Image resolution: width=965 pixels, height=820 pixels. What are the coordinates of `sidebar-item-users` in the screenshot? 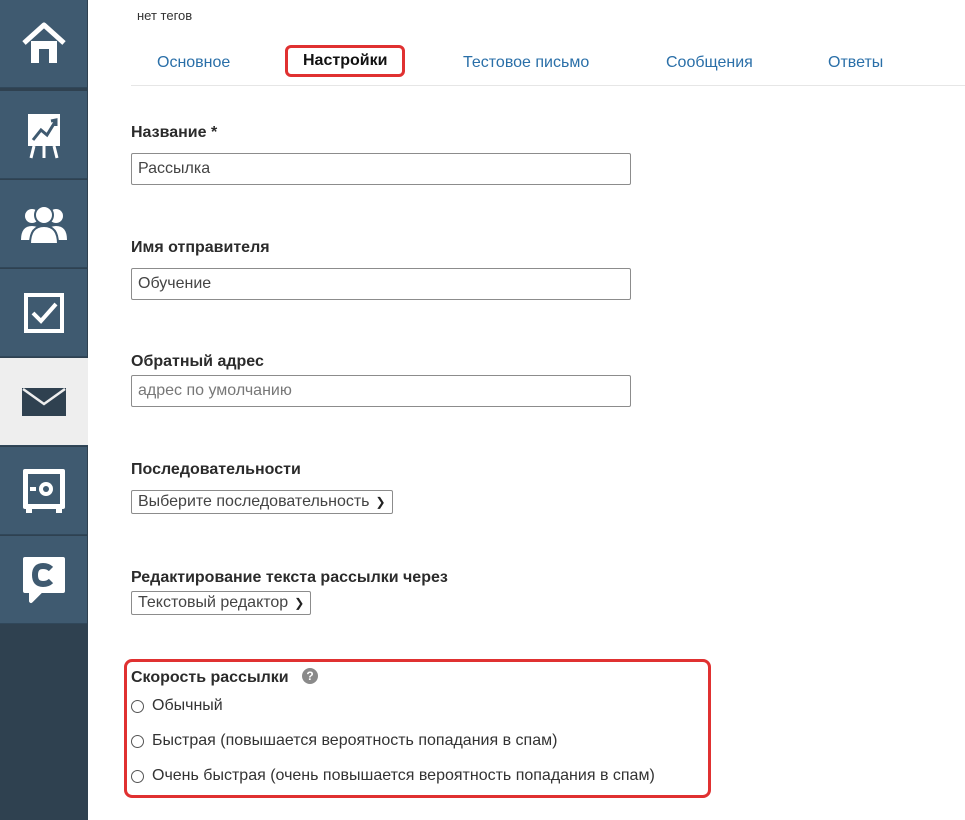 It's located at (43, 224).